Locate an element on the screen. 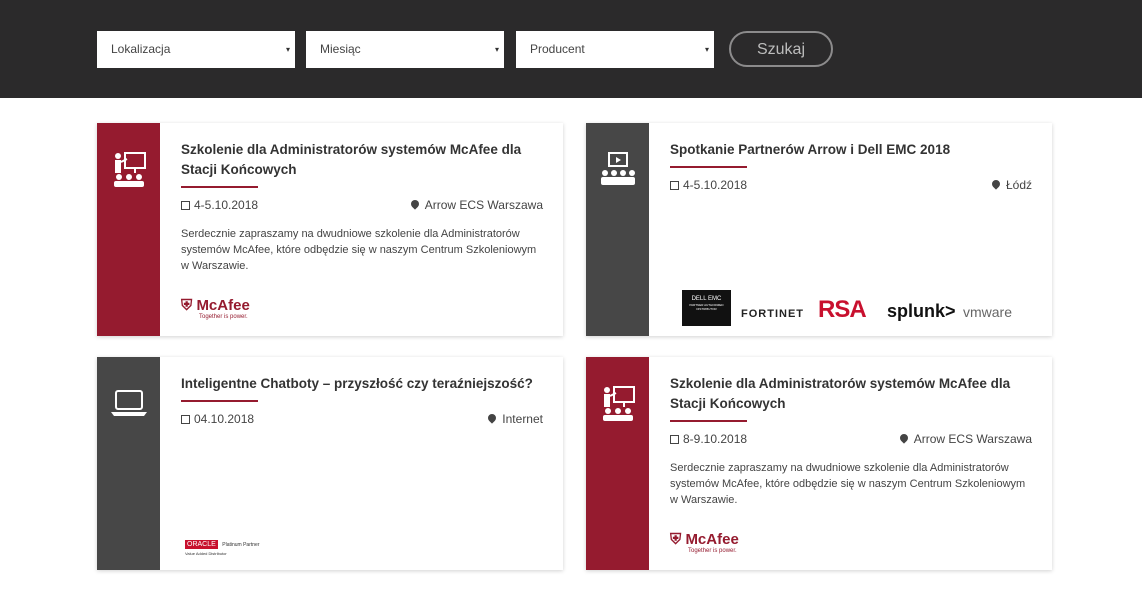  event-date: 04.10.2018 is located at coordinates (217, 419).